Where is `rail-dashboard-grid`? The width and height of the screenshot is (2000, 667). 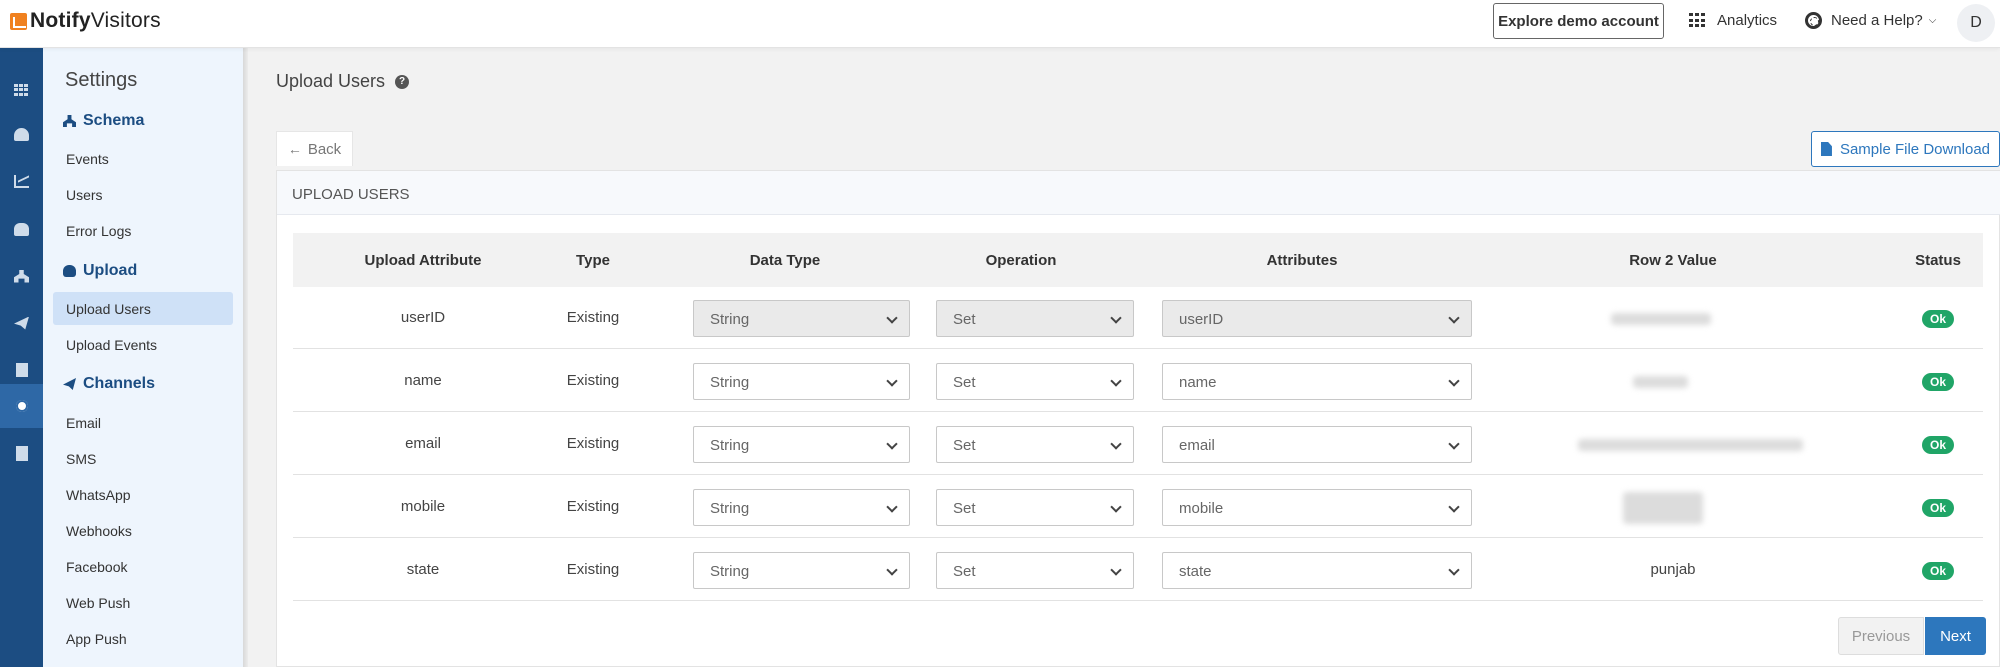
rail-dashboard-grid is located at coordinates (21, 90).